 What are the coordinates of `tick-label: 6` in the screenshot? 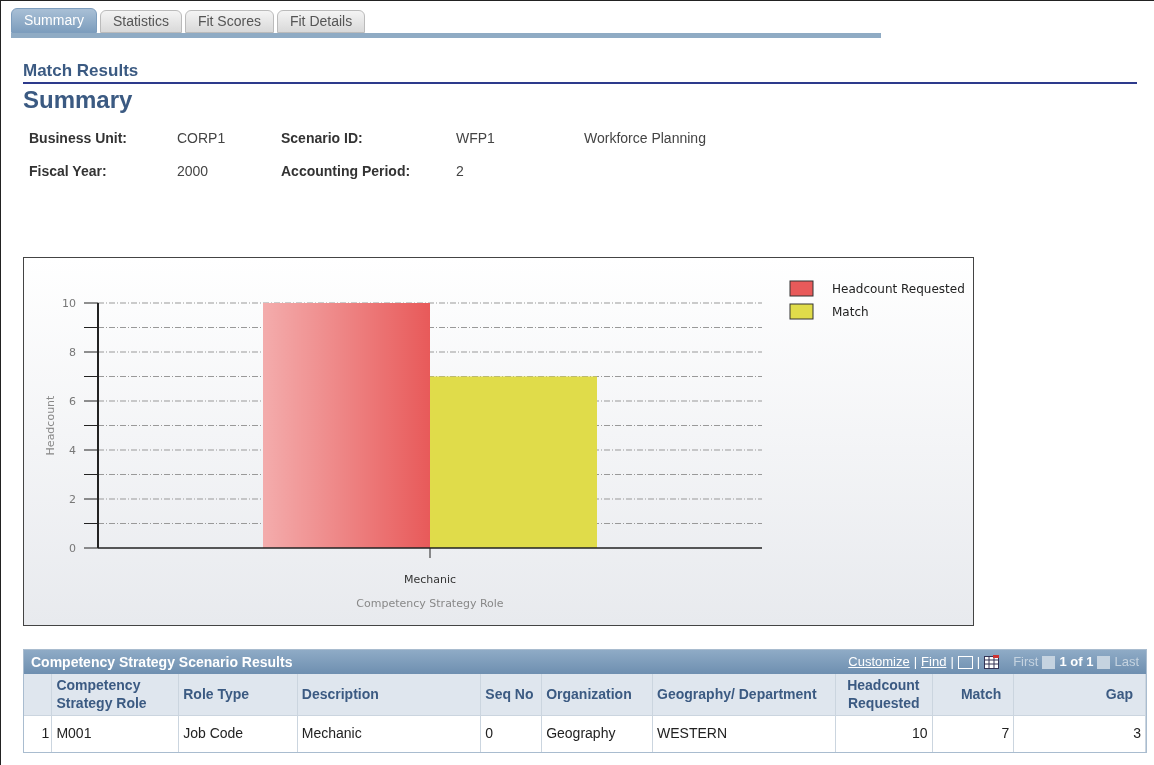 It's located at (72, 401).